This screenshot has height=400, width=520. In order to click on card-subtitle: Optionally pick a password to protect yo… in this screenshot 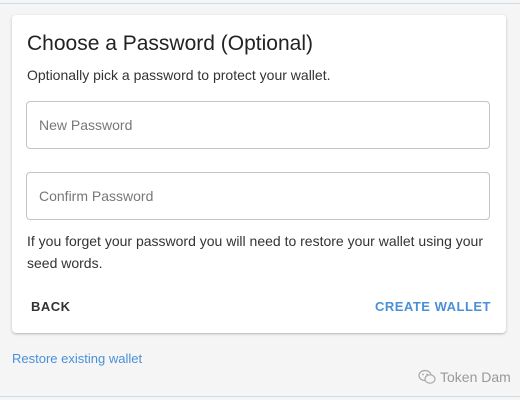, I will do `click(179, 75)`.